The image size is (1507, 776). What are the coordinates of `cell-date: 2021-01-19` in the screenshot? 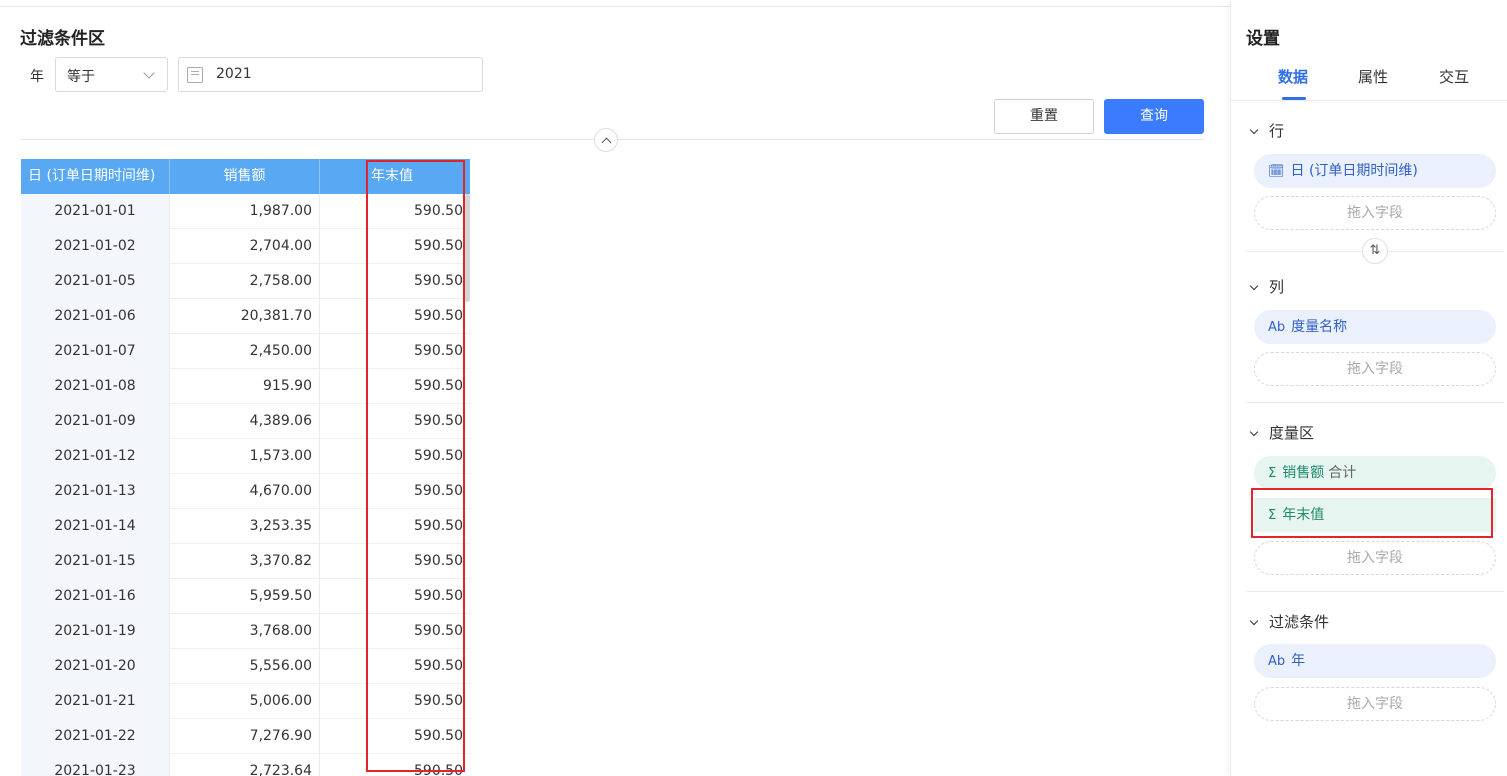 It's located at (95, 631).